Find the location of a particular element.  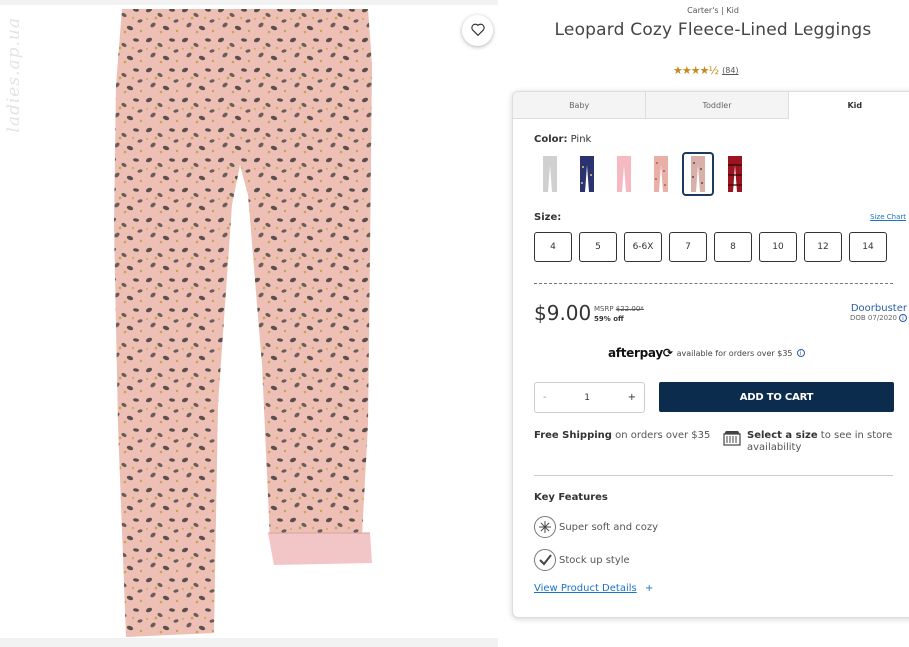

afterpay-logo: afterpay⟳ is located at coordinates (640, 353).